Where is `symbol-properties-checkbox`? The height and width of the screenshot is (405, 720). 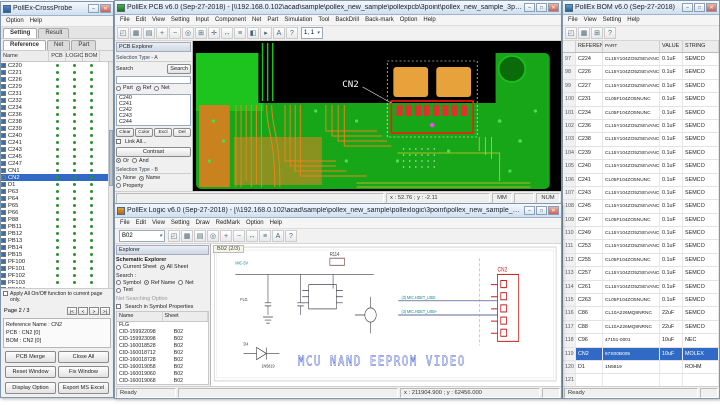 symbol-properties-checkbox is located at coordinates (118, 306).